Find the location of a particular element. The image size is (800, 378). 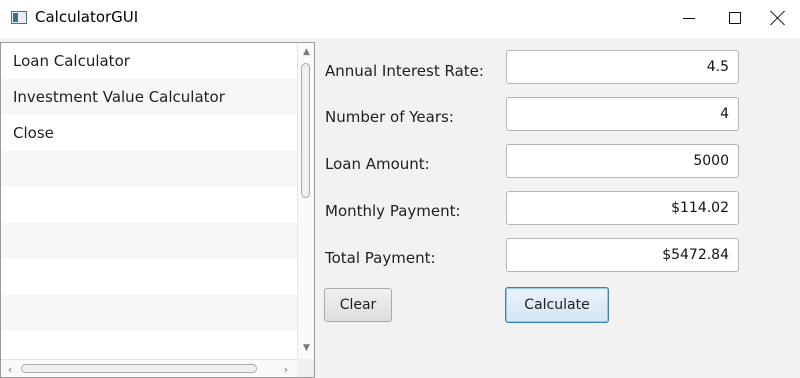

monthly-payment-field is located at coordinates (622, 208).